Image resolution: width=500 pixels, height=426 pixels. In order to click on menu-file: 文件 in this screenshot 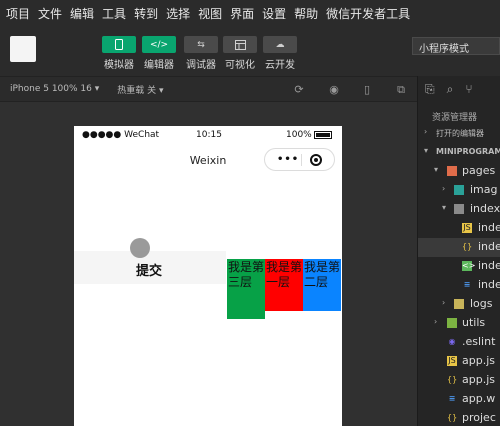, I will do `click(50, 13)`.